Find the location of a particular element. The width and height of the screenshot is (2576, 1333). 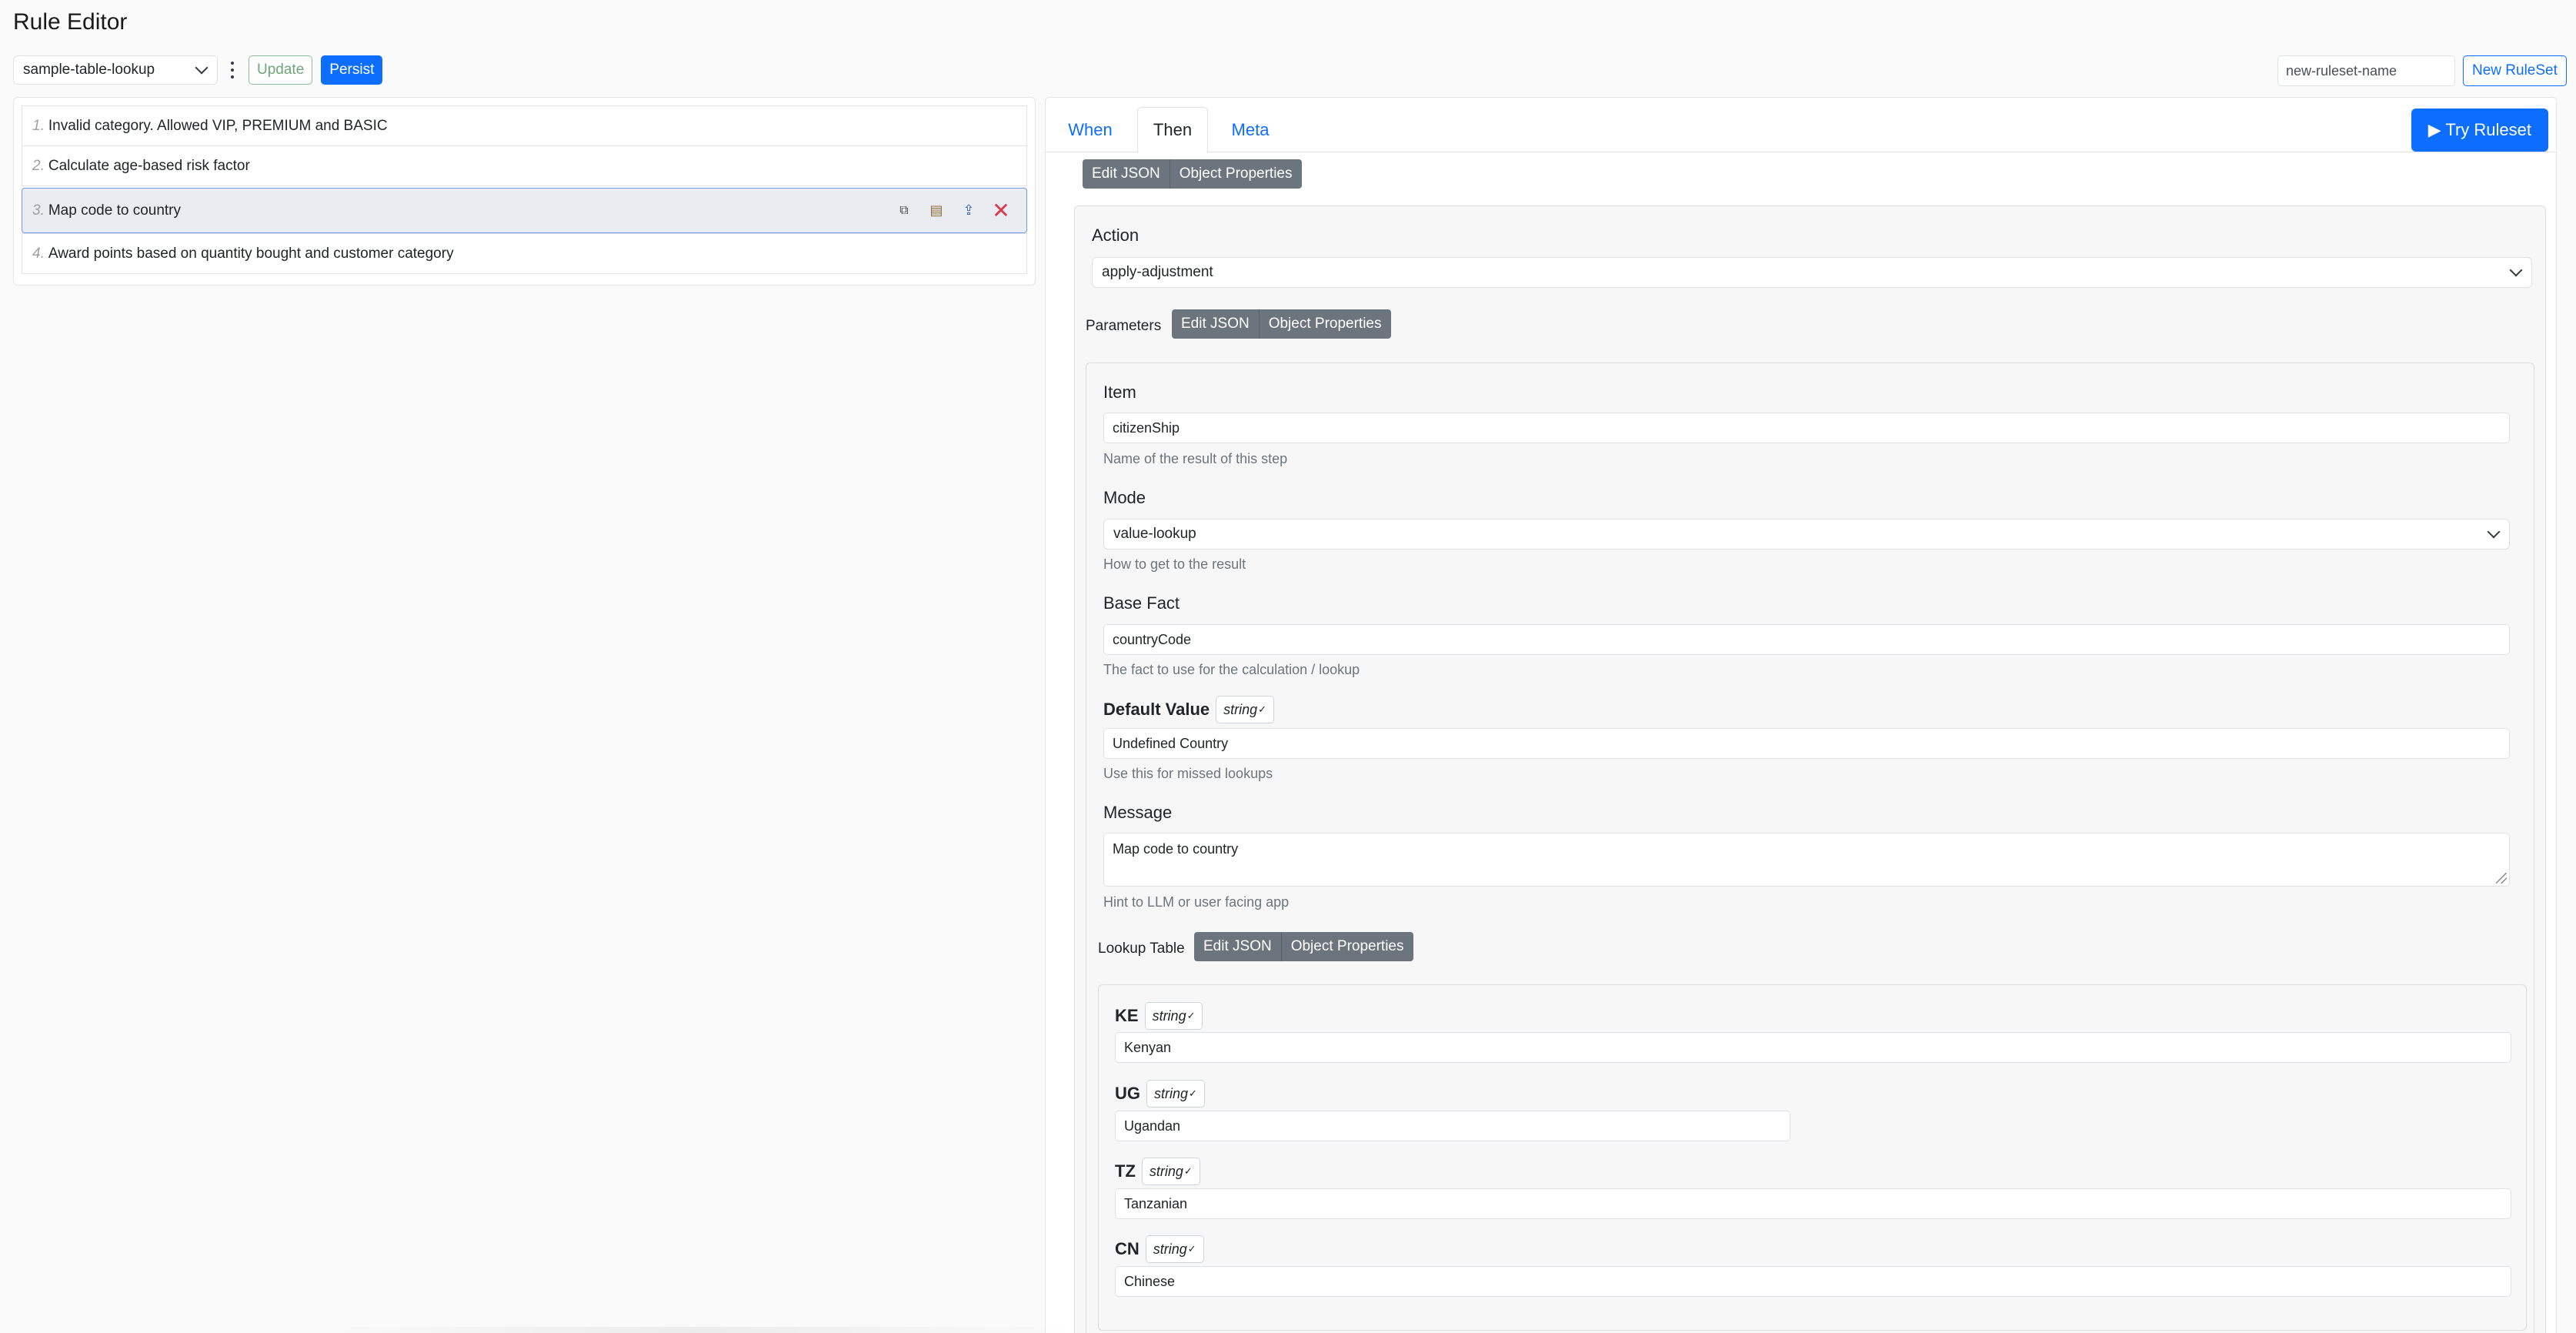

mode-select: value-lookup is located at coordinates (1807, 534).